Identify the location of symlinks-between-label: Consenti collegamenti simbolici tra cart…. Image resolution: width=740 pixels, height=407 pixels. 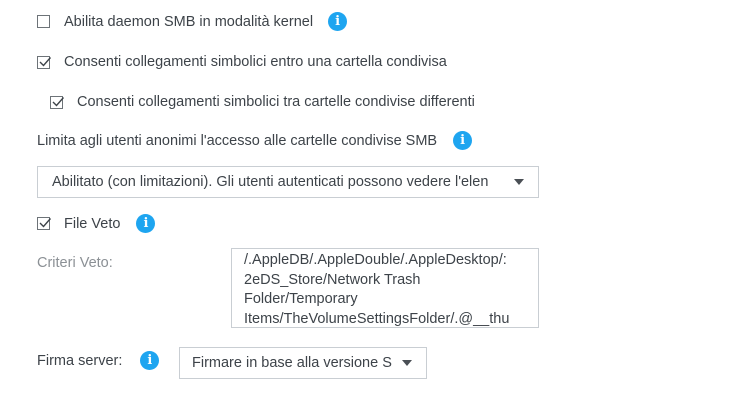
(276, 102).